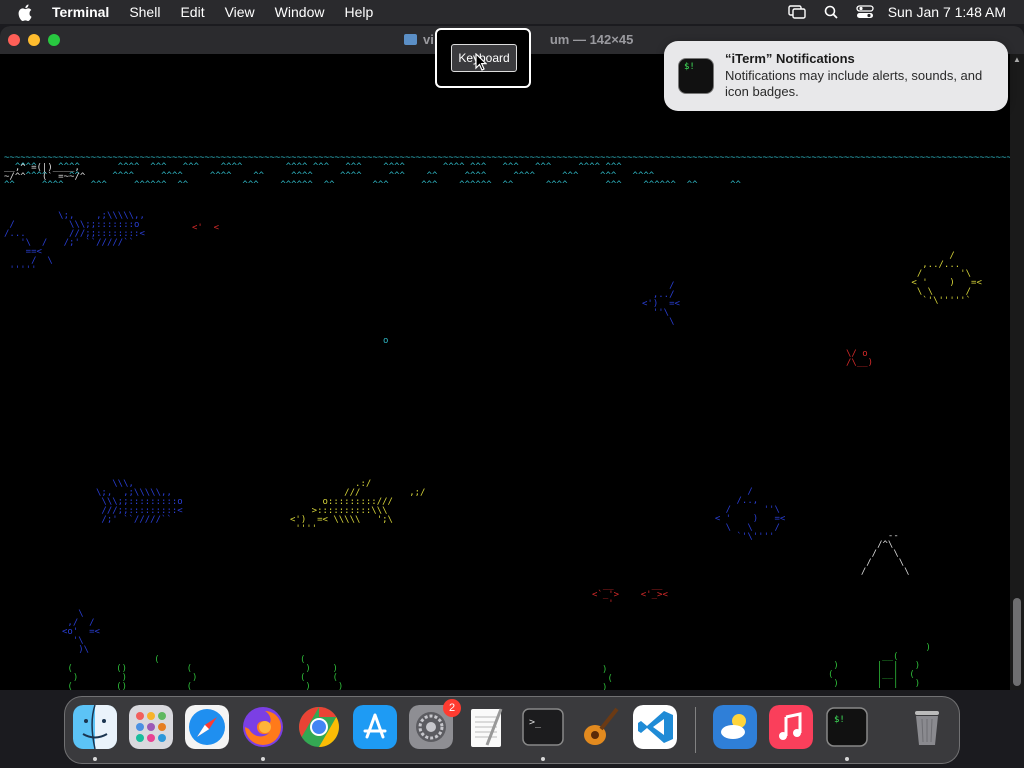 Image resolution: width=1024 pixels, height=768 pixels. Describe the element at coordinates (34, 40) in the screenshot. I see `minimize-button` at that location.